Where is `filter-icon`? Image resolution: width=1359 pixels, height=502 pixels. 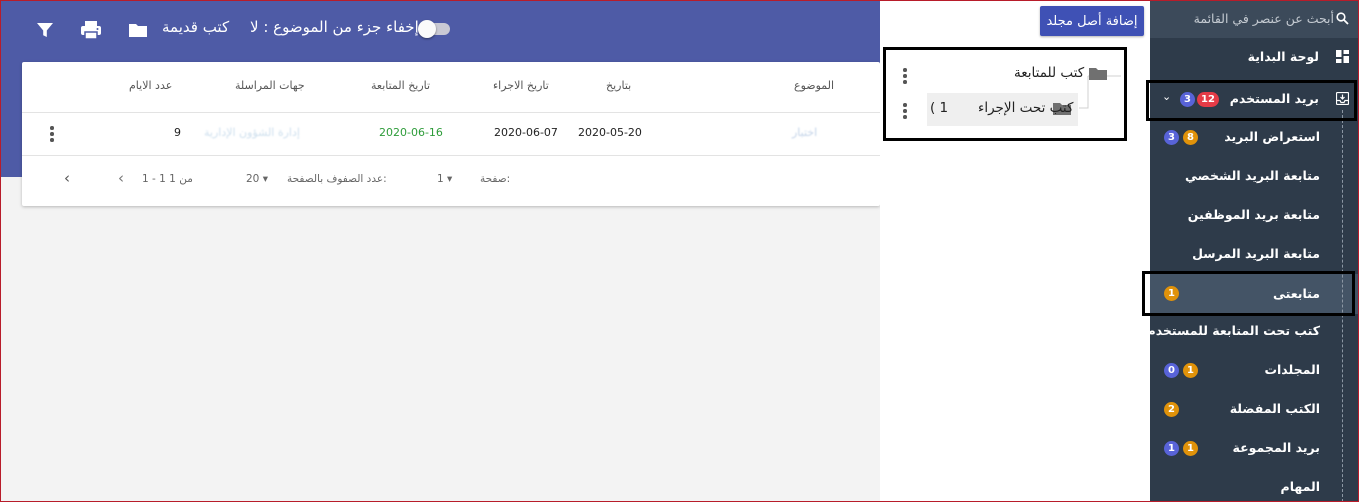
filter-icon is located at coordinates (45, 30).